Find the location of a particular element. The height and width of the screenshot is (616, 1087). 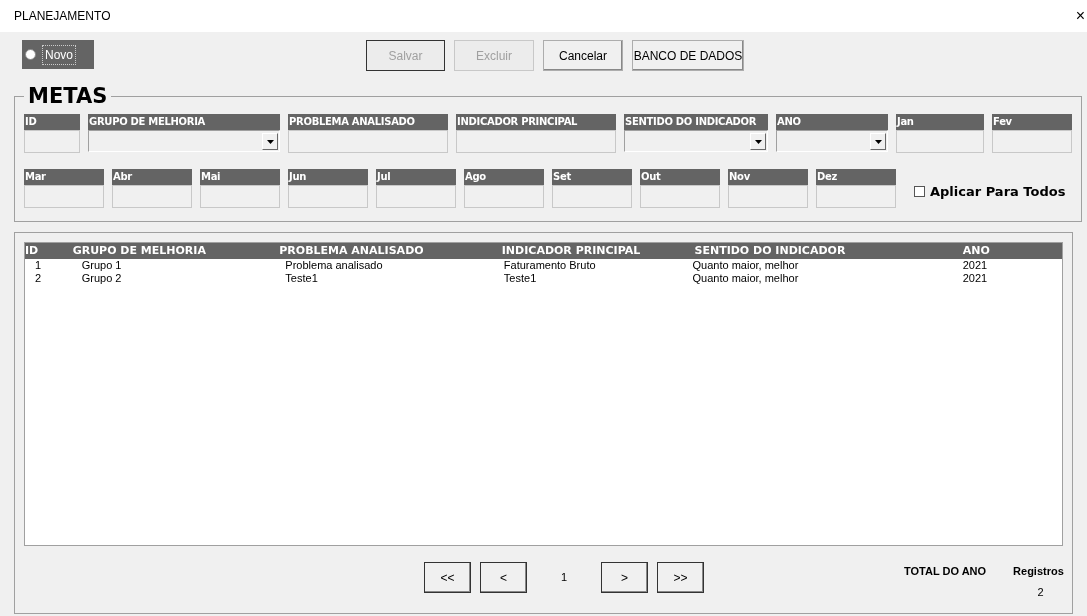

close-button: × is located at coordinates (1080, 16).